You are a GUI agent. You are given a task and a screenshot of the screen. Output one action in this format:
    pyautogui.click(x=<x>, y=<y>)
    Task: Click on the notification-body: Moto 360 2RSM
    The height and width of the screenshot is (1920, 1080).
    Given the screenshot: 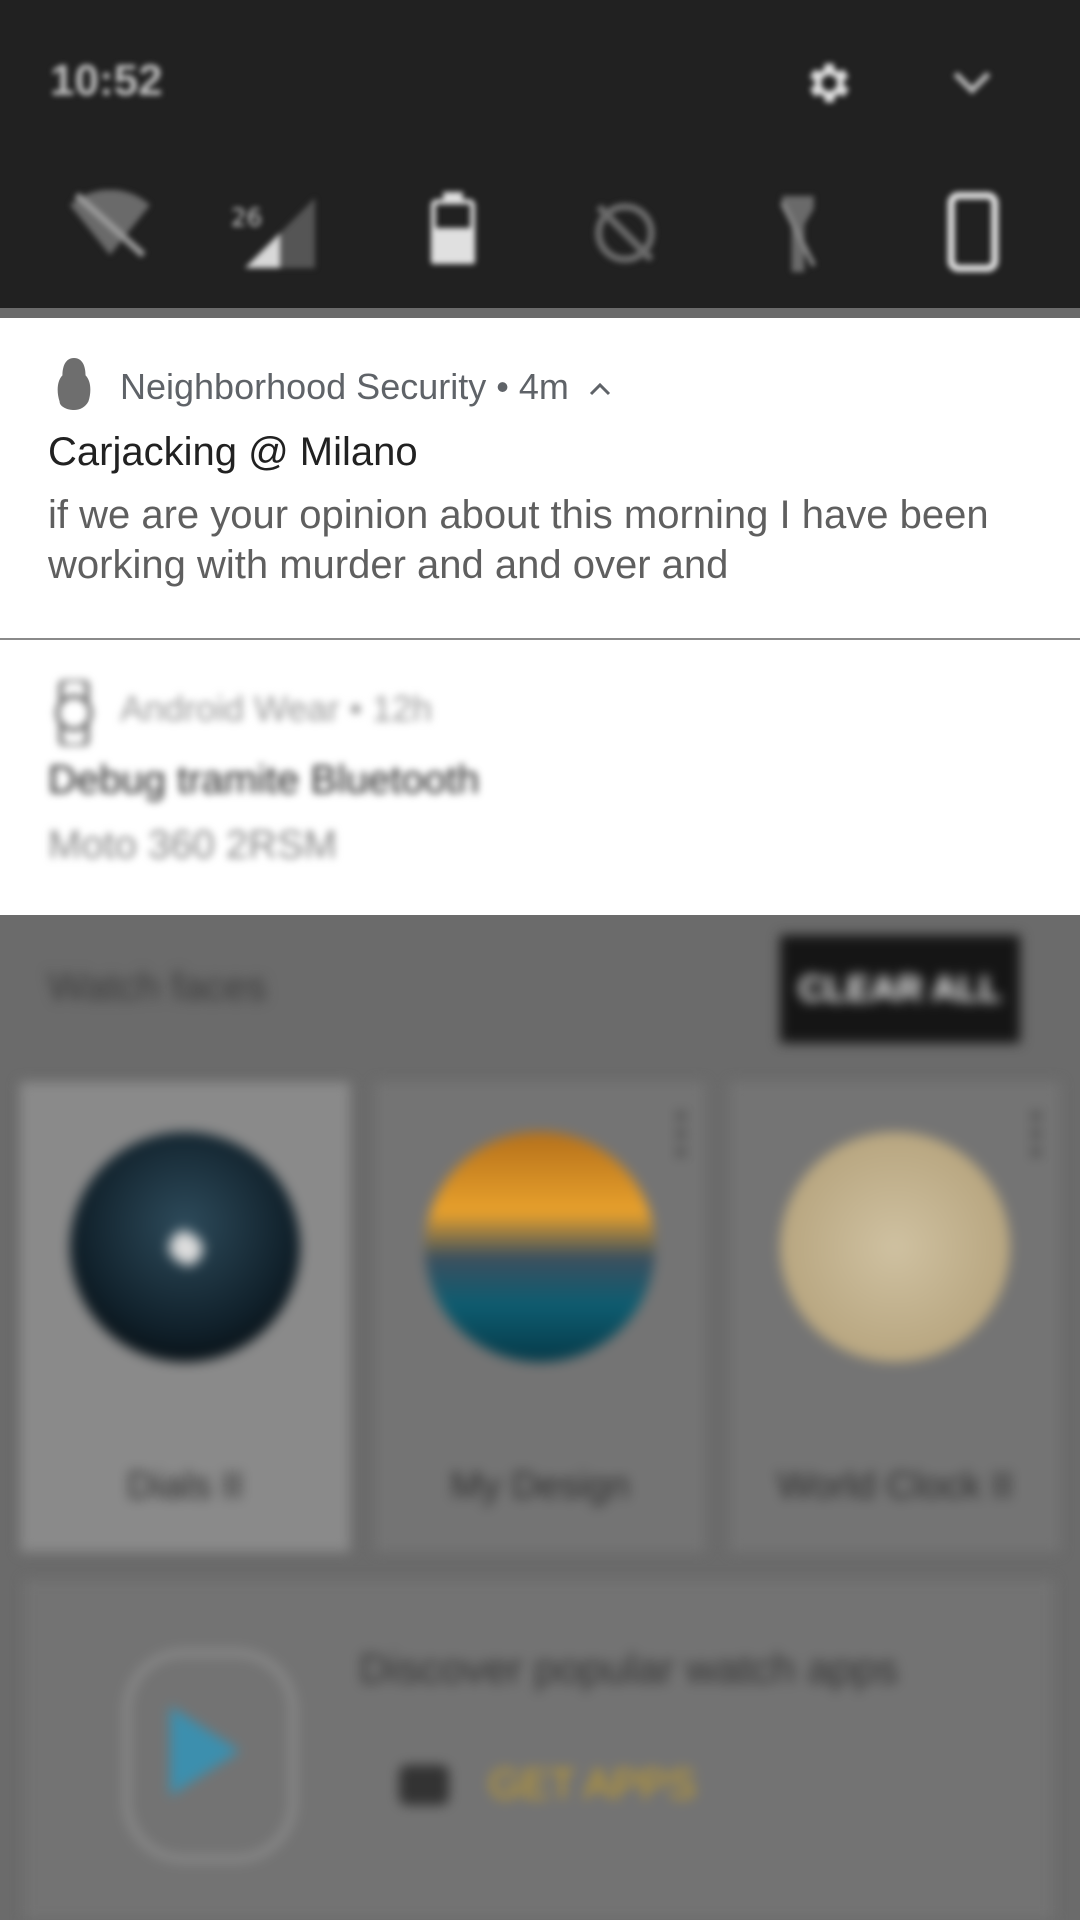 What is the action you would take?
    pyautogui.click(x=193, y=845)
    